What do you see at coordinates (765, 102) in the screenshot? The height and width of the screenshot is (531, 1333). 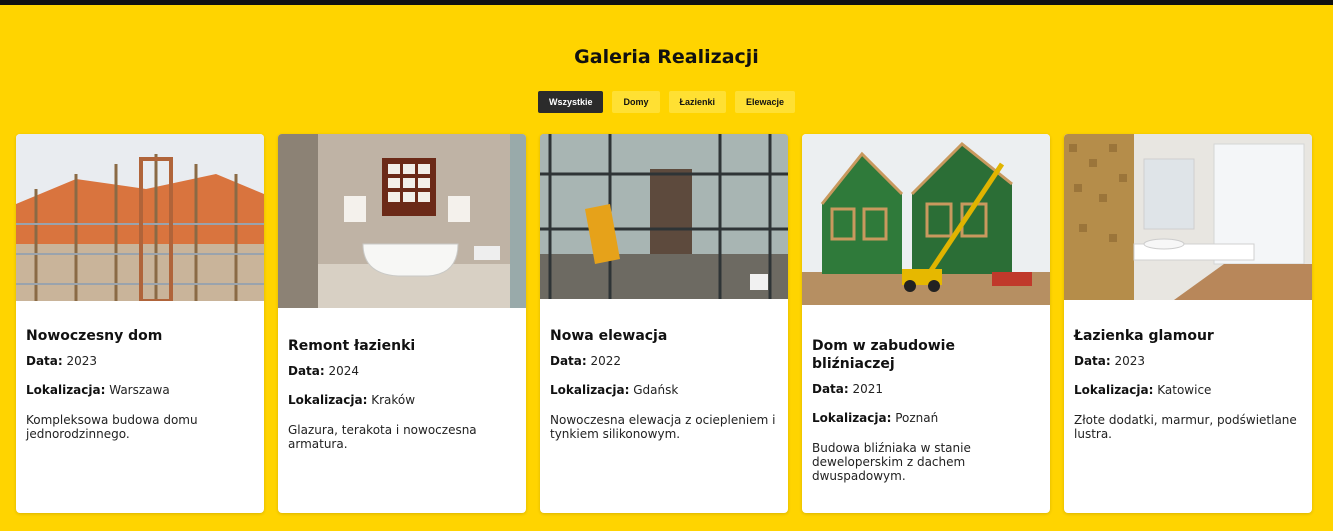 I see `filter-facades-button: Elewacje` at bounding box center [765, 102].